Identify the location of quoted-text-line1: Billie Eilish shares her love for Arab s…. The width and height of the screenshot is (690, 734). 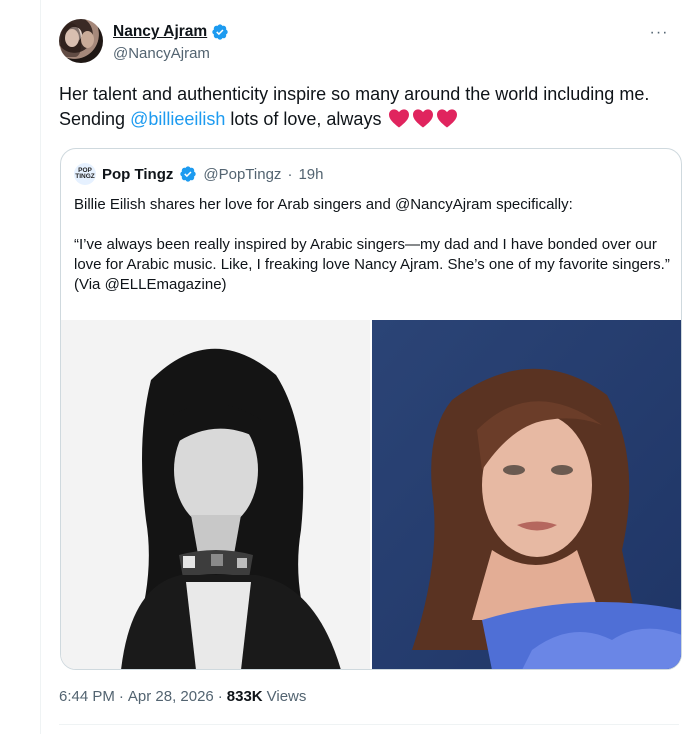
(323, 204).